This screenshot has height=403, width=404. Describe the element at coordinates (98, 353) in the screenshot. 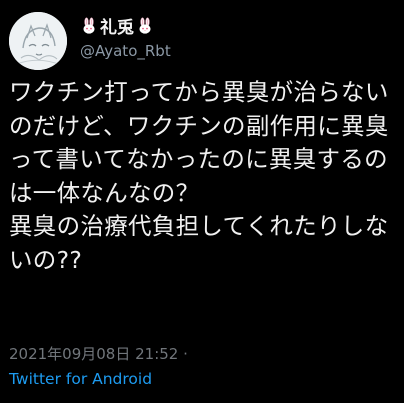

I see `tweet-timestamp: 2021年09月08日 21:52 ·` at that location.